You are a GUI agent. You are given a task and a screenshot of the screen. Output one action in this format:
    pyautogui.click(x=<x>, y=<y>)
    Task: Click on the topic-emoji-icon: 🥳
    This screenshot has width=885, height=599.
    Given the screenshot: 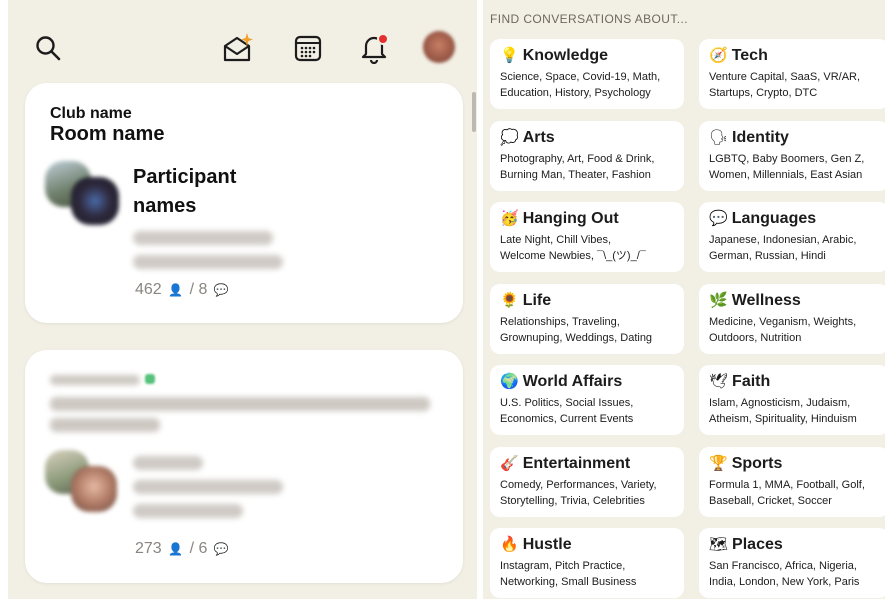 What is the action you would take?
    pyautogui.click(x=509, y=218)
    